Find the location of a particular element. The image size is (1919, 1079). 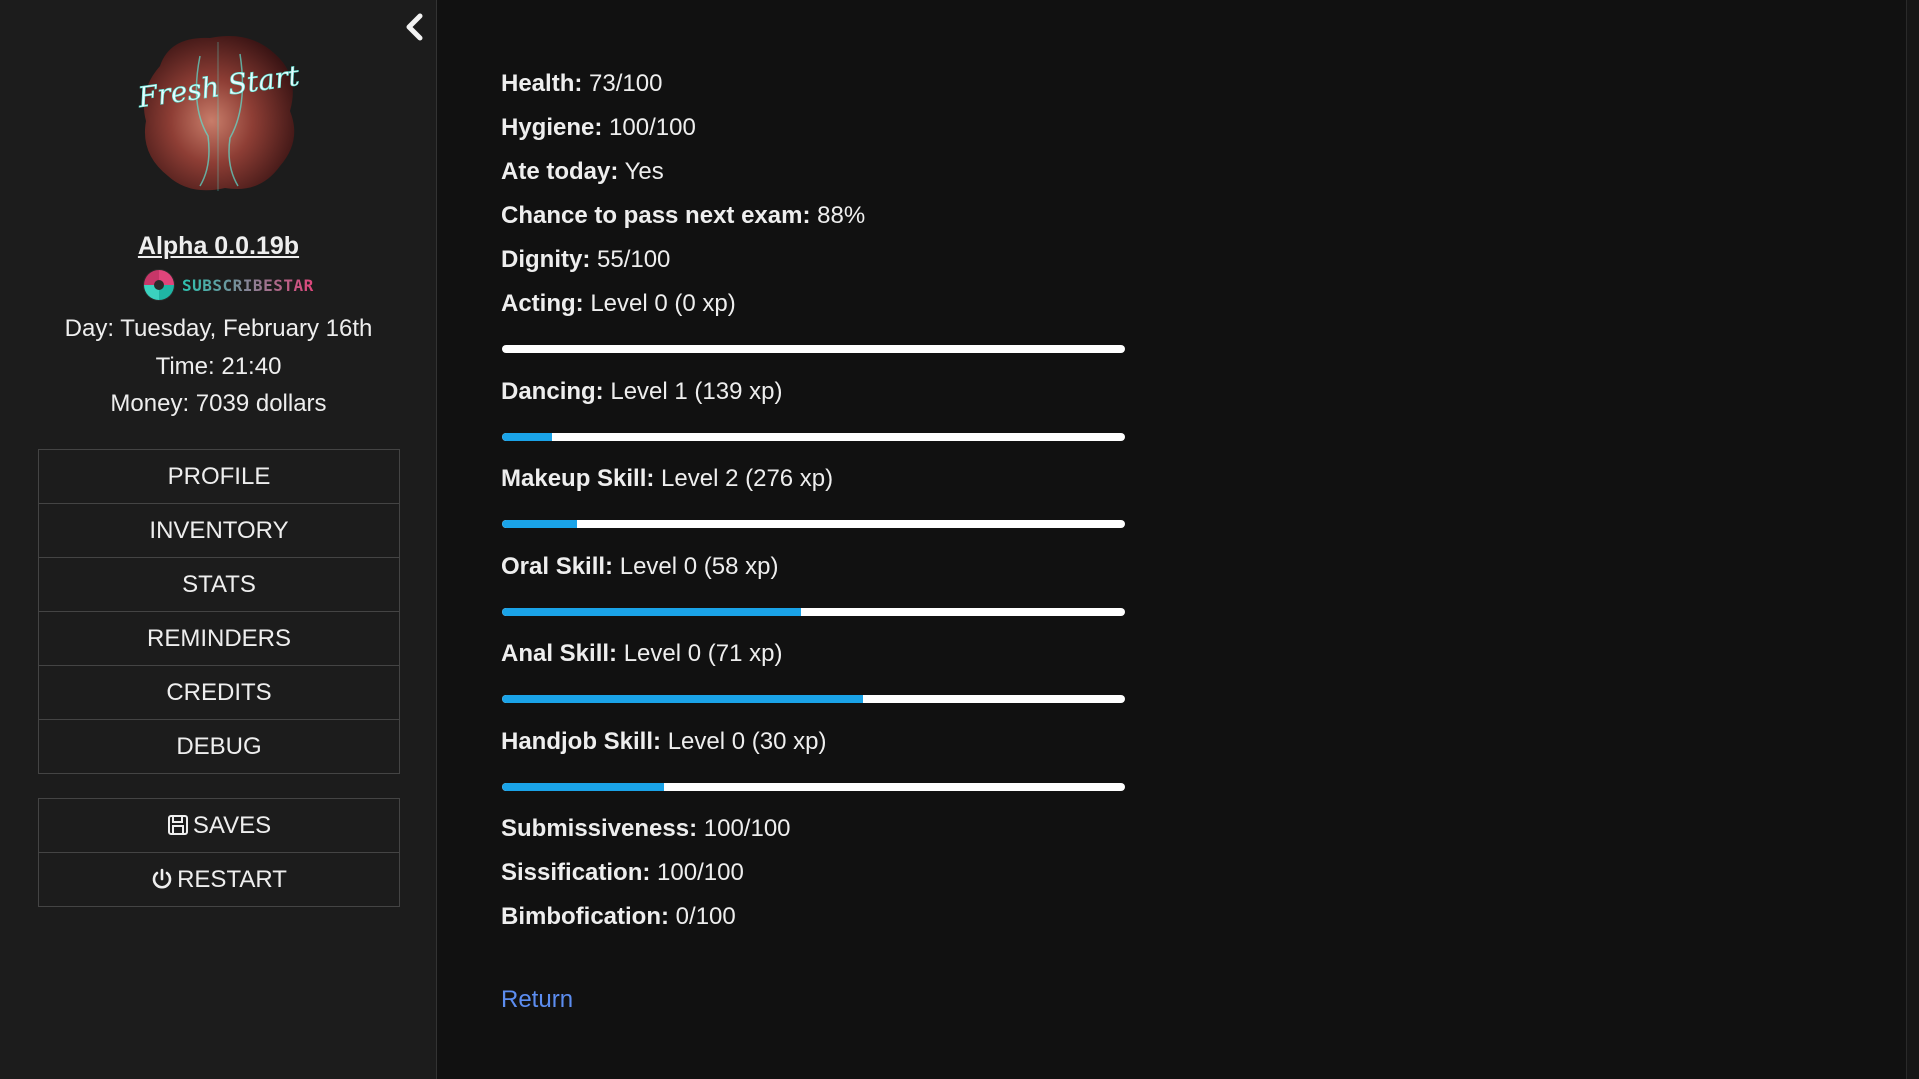

stat-hygiene: Hygiene: 100/100 is located at coordinates (598, 128).